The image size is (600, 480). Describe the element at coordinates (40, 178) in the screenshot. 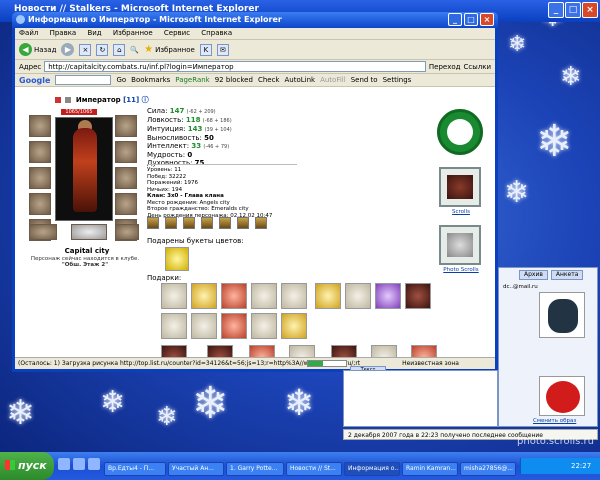

I see `weapon-slot` at that location.